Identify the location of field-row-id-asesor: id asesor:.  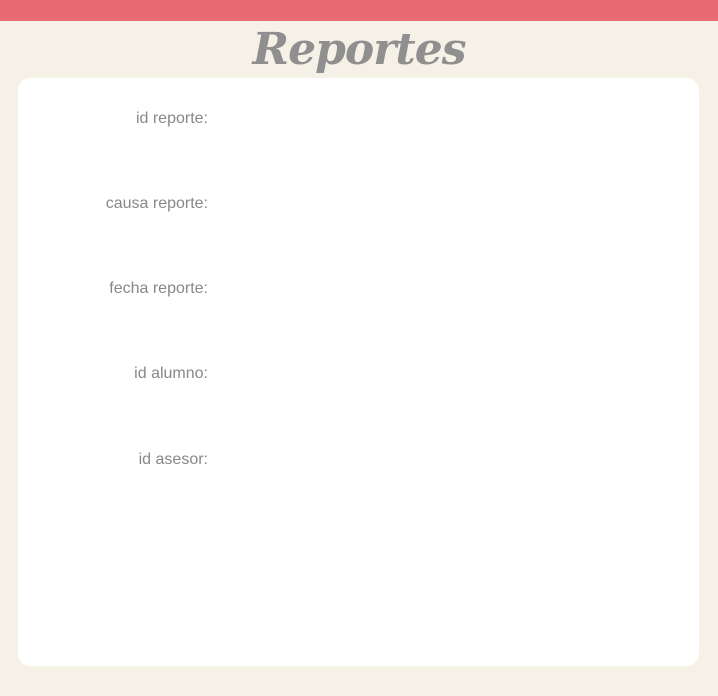
(358, 460).